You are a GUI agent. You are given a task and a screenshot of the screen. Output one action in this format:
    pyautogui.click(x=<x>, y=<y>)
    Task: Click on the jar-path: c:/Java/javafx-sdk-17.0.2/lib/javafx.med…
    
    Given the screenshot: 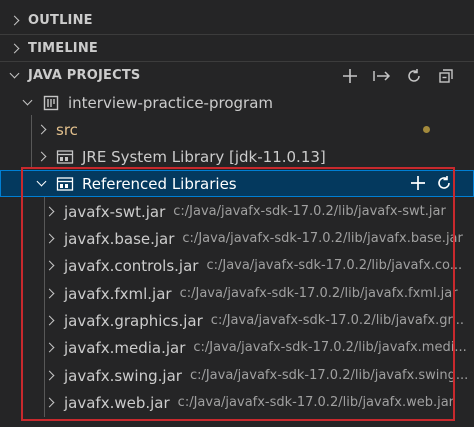 What is the action you would take?
    pyautogui.click(x=330, y=347)
    